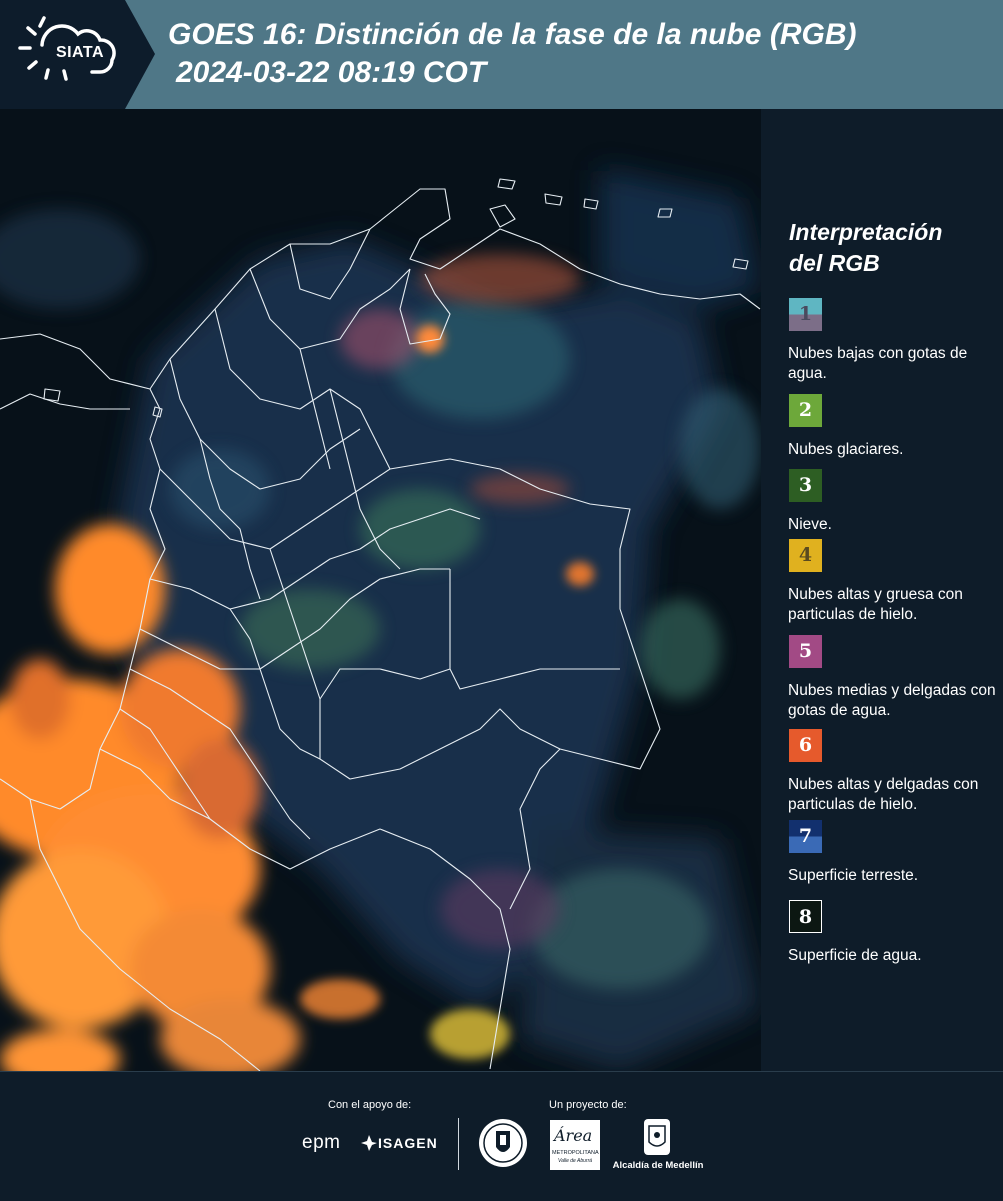 This screenshot has height=1201, width=1003. What do you see at coordinates (657, 1137) in the screenshot?
I see `coat-of-arms-icon` at bounding box center [657, 1137].